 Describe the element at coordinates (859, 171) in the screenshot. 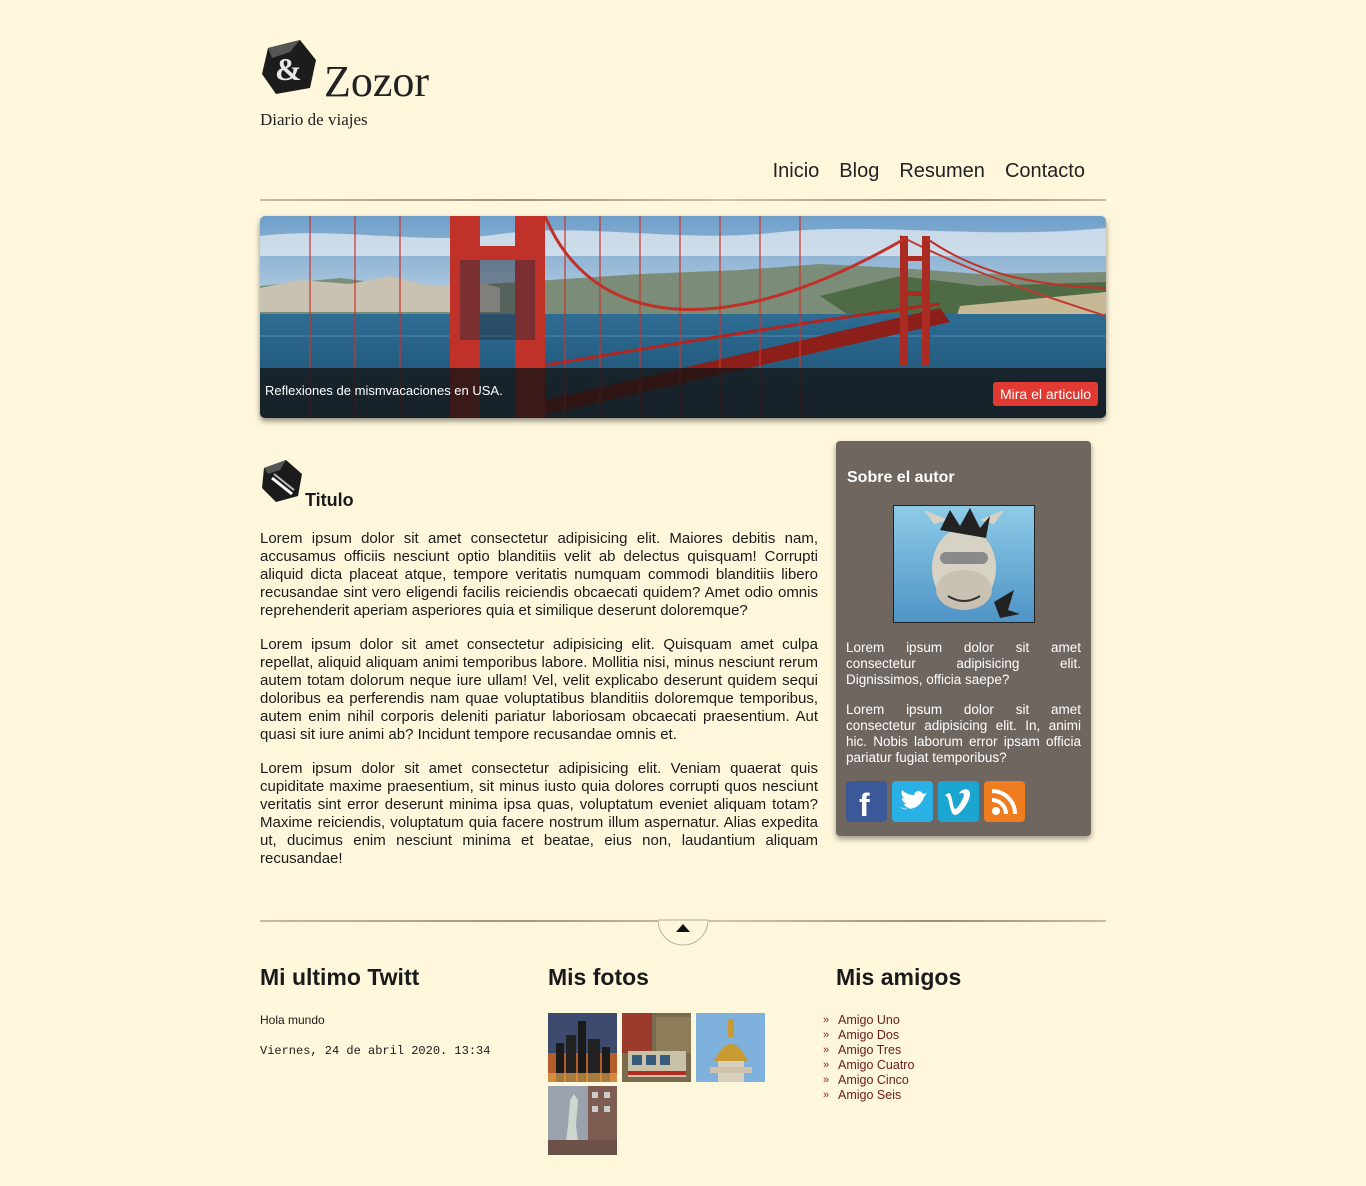

I see `nav-blog: Blog` at that location.